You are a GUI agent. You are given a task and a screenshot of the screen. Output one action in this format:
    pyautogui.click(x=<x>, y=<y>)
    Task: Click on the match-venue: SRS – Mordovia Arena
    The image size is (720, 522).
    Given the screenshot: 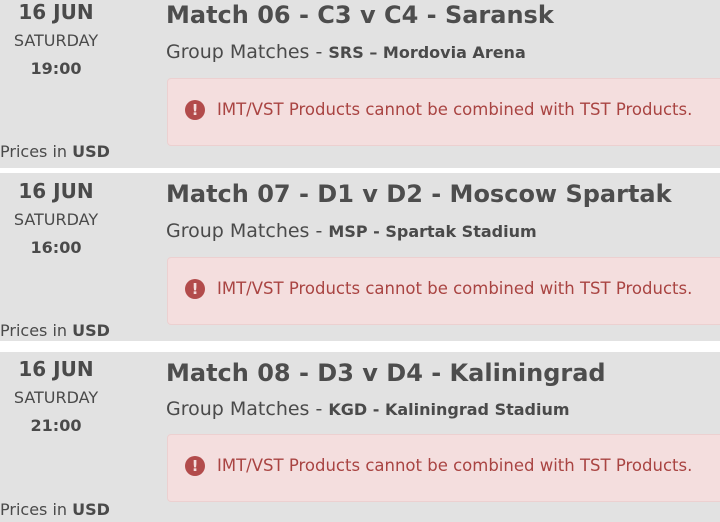 What is the action you would take?
    pyautogui.click(x=427, y=52)
    